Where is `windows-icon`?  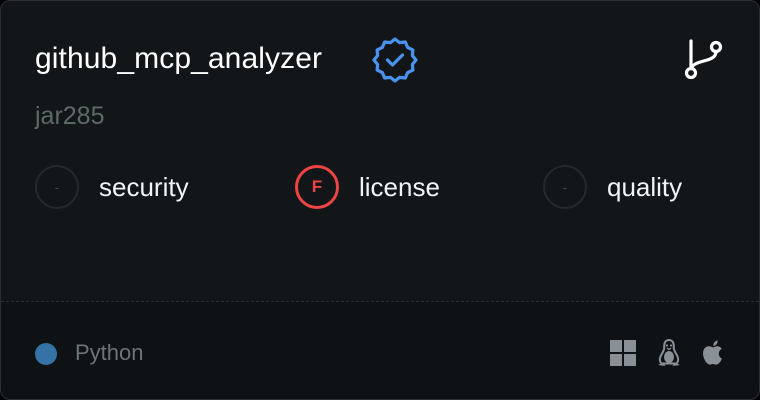
windows-icon is located at coordinates (623, 353).